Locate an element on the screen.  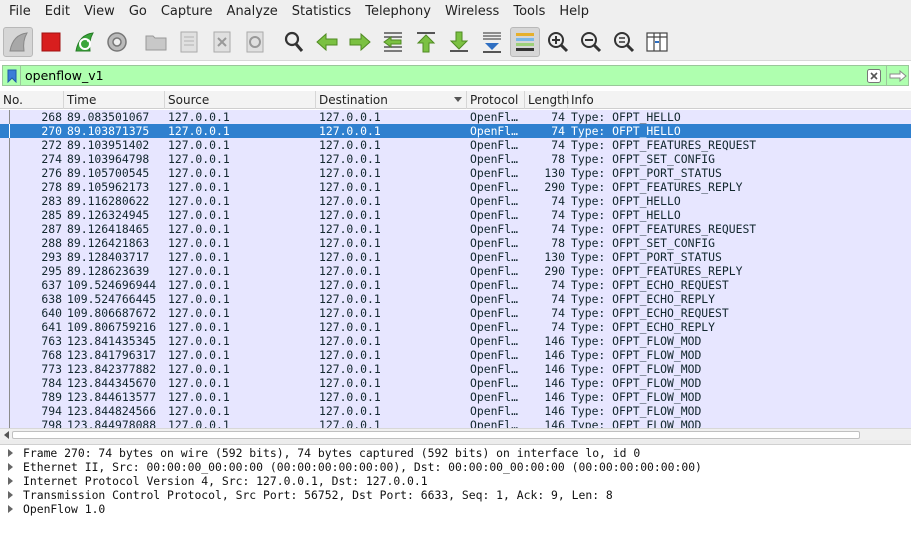
column-header-source: Source is located at coordinates (240, 100).